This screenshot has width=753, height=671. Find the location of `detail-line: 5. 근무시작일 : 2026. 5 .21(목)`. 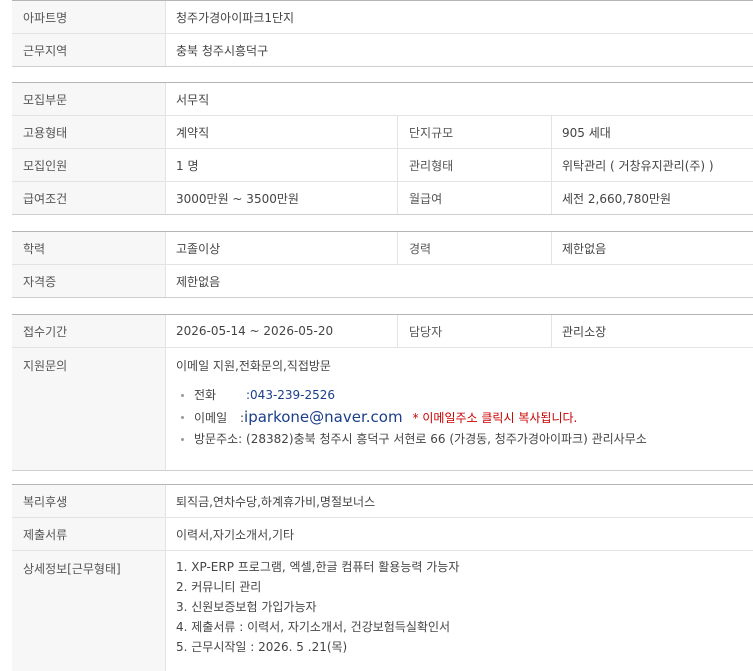

detail-line: 5. 근무시작일 : 2026. 5 .21(목) is located at coordinates (262, 647).